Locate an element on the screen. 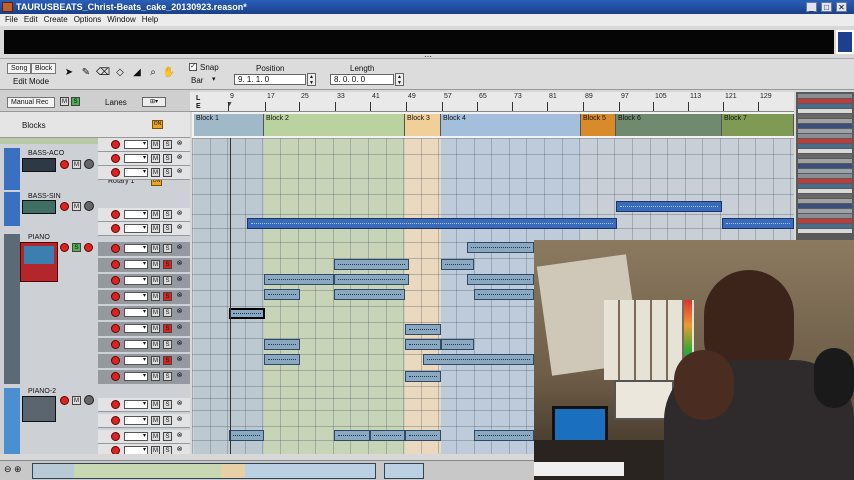 The width and height of the screenshot is (854, 480). block-1: Block 1 is located at coordinates (229, 125).